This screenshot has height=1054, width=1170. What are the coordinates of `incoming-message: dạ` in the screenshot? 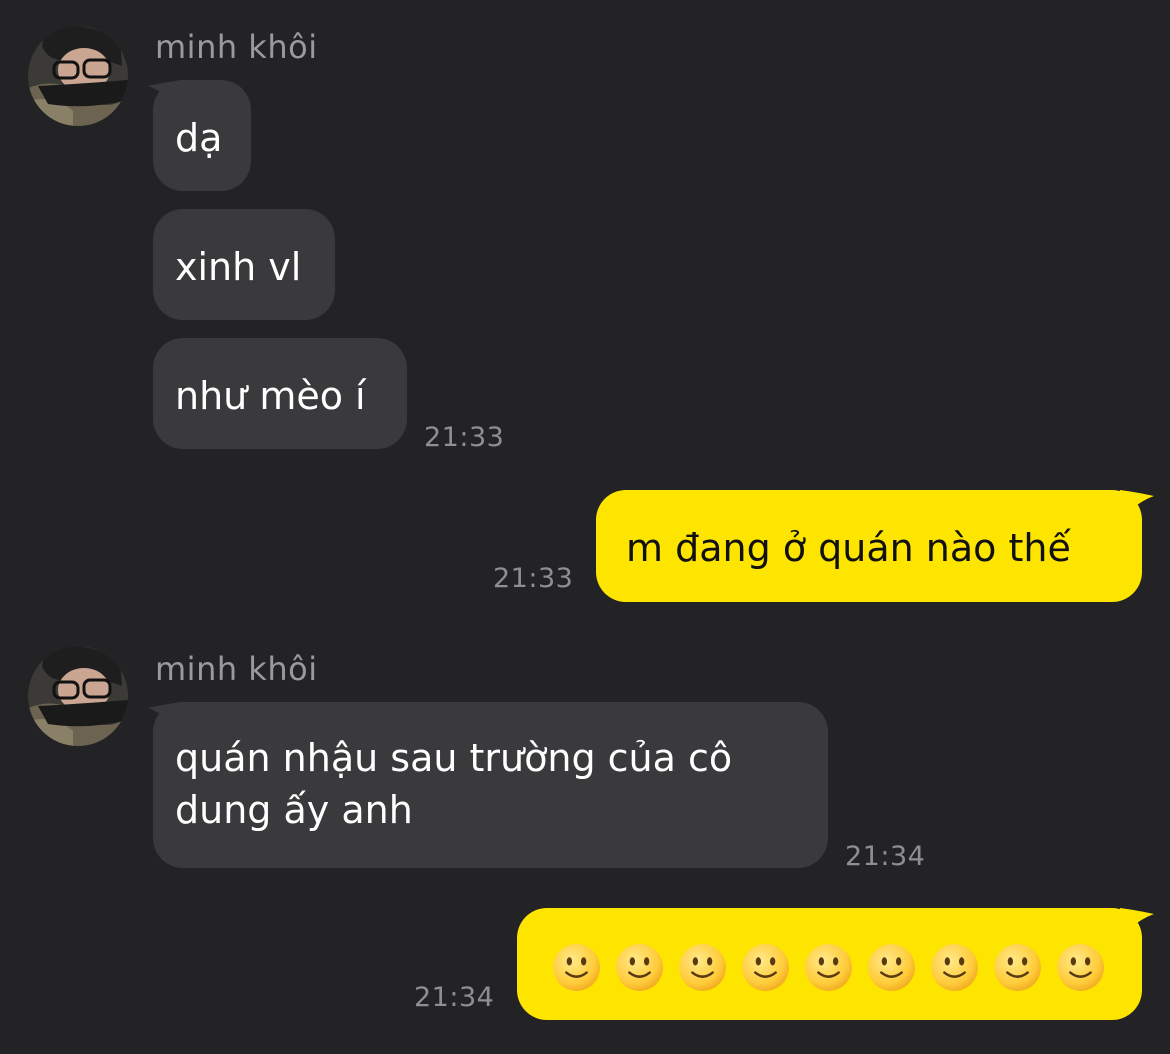 It's located at (202, 135).